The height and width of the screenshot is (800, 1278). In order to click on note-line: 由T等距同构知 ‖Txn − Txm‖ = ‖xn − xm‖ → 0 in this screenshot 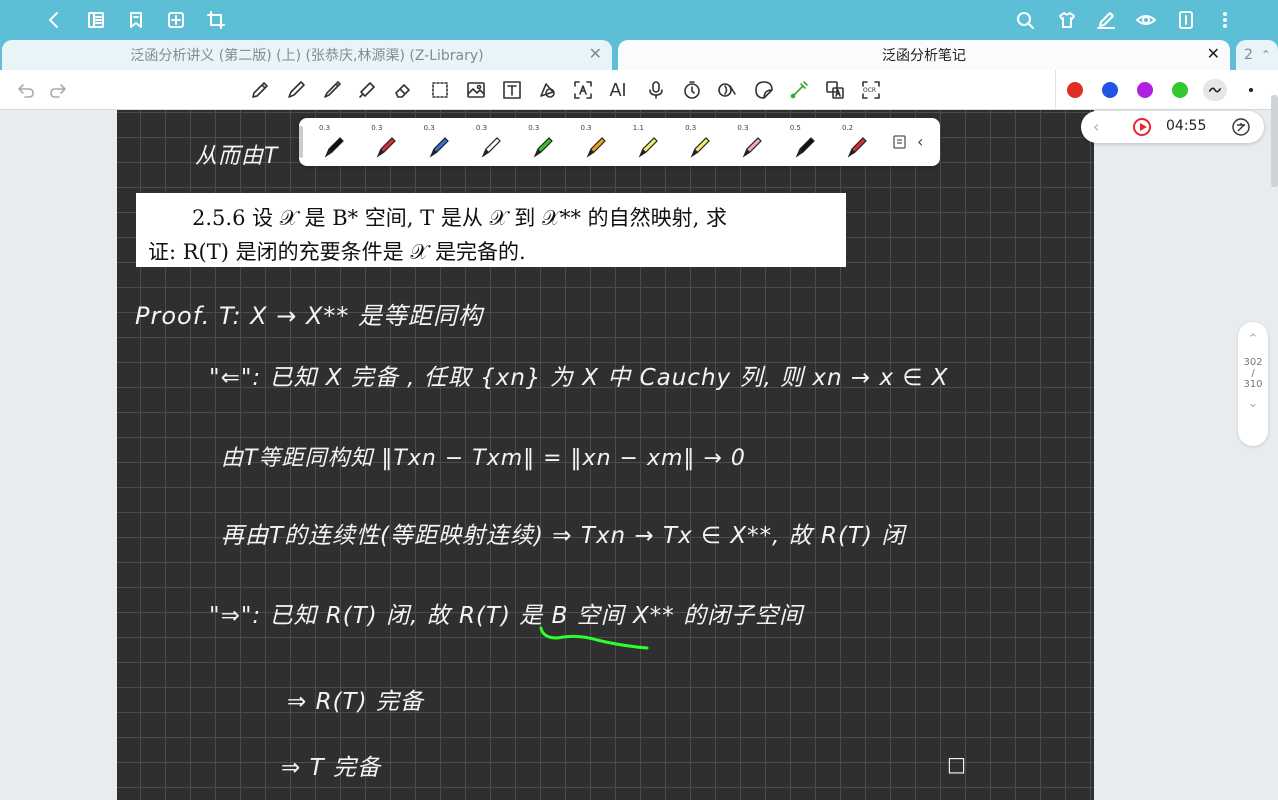, I will do `click(483, 458)`.